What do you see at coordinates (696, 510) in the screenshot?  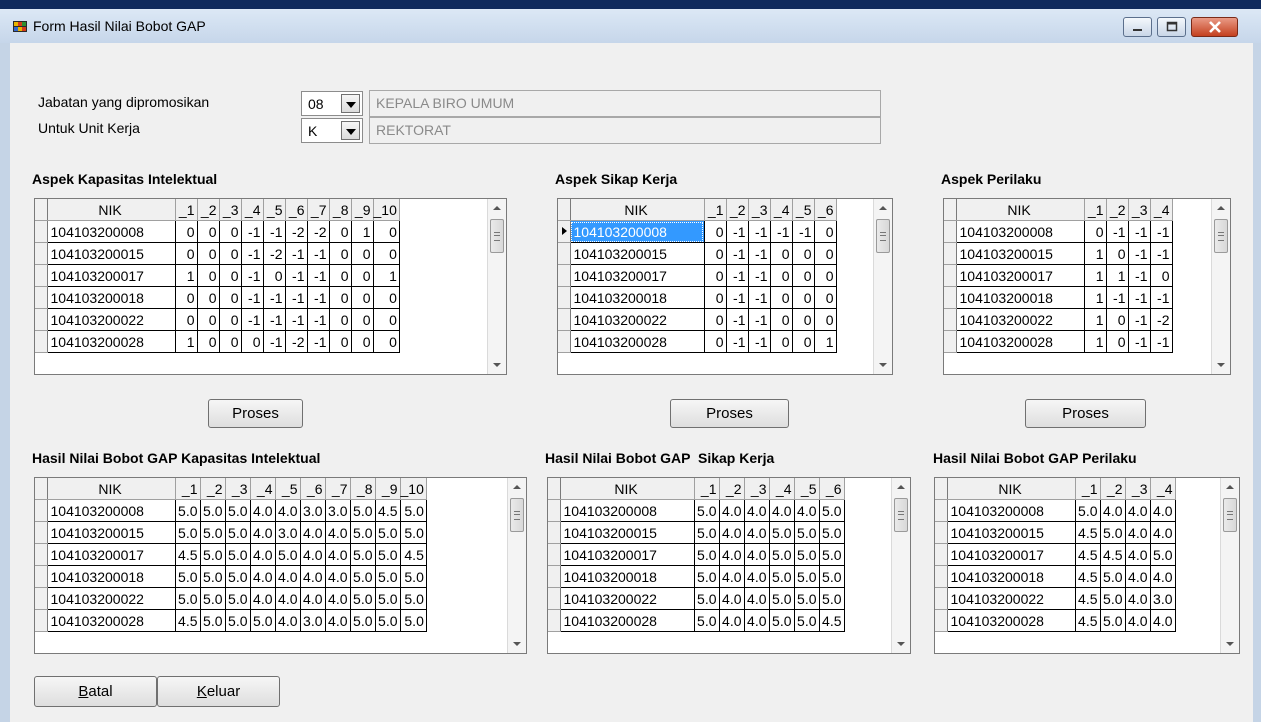 I see `table-row: 104103200008 5.0 4.0 4.0 4.0 4.0 5.0` at bounding box center [696, 510].